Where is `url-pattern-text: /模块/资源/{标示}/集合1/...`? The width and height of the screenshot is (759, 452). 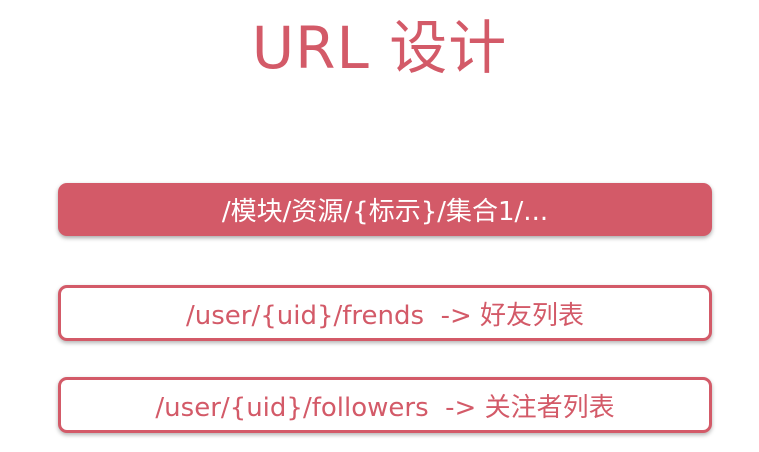
url-pattern-text: /模块/资源/{标示}/集合1/... is located at coordinates (385, 212).